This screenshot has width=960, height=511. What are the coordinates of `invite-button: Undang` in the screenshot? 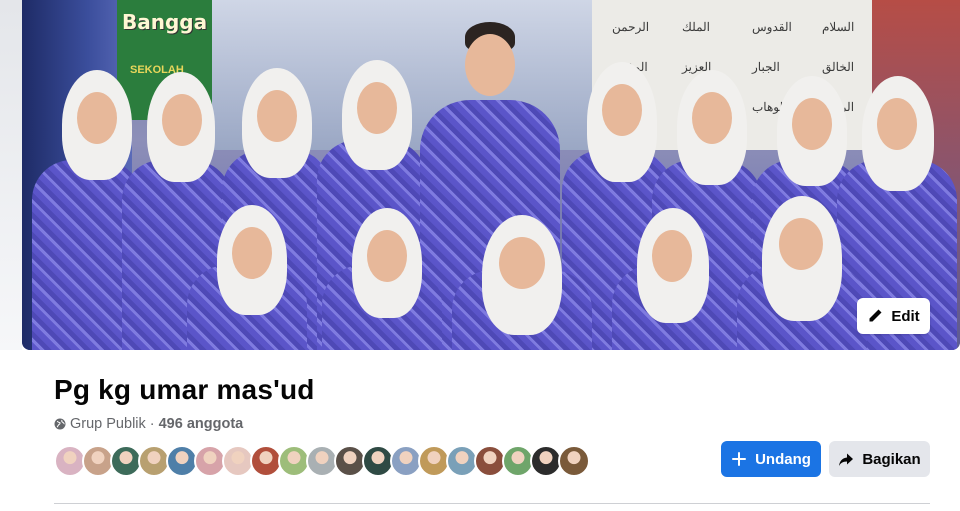 It's located at (771, 459).